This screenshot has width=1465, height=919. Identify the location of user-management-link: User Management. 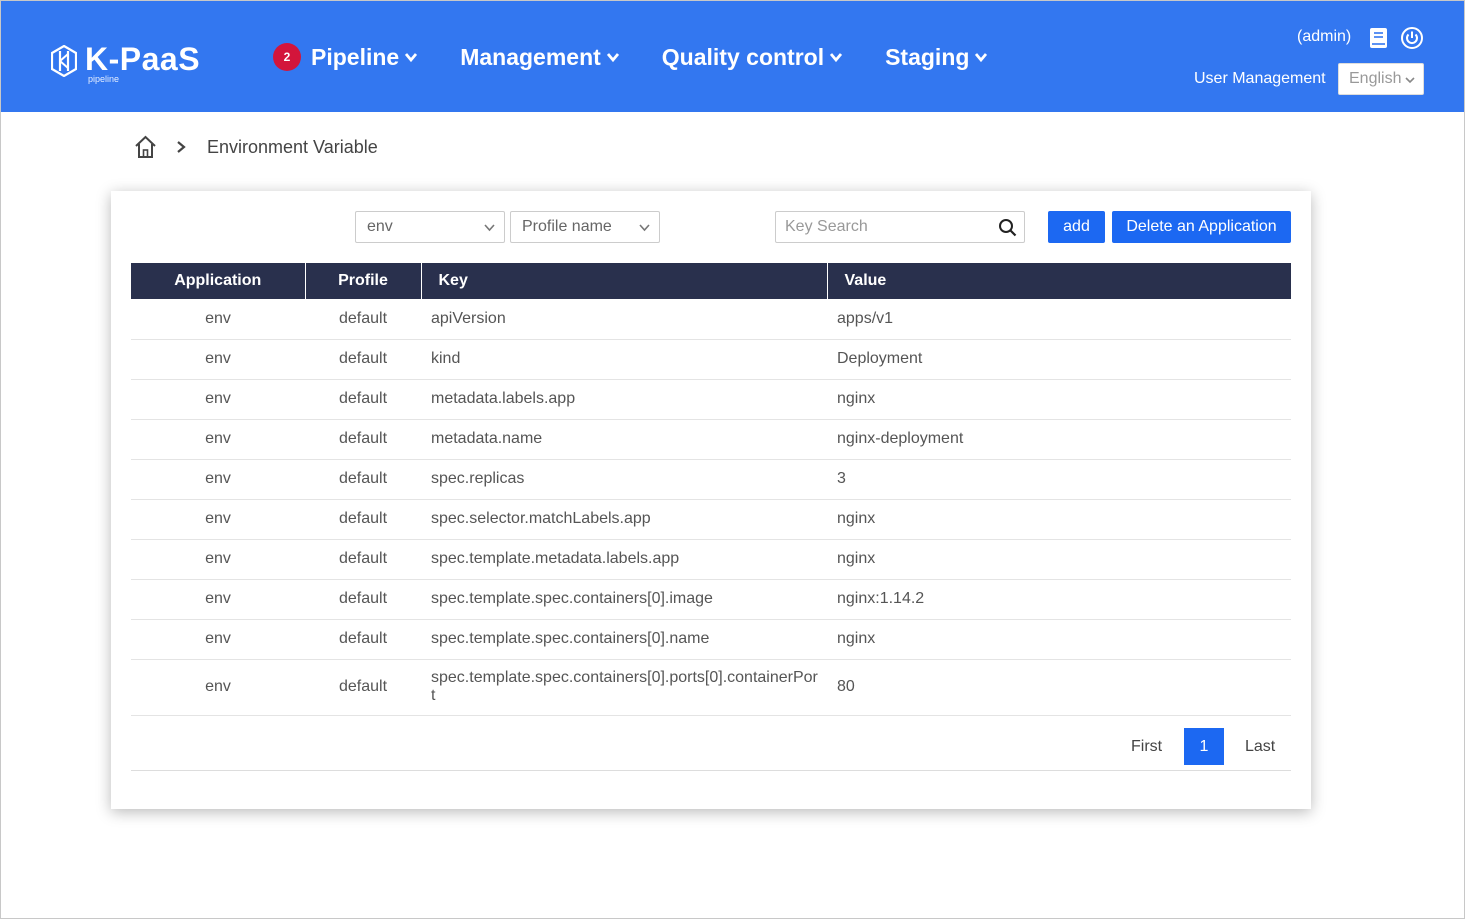
(1260, 79).